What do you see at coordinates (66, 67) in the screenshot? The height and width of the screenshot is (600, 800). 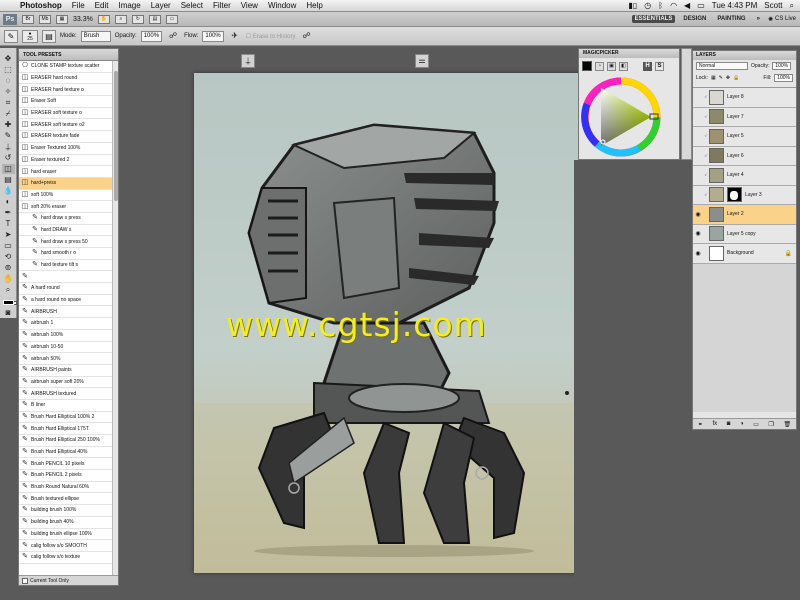 I see `tool-preset-item: ⎔ CLONE STAMP texture scatter` at bounding box center [66, 67].